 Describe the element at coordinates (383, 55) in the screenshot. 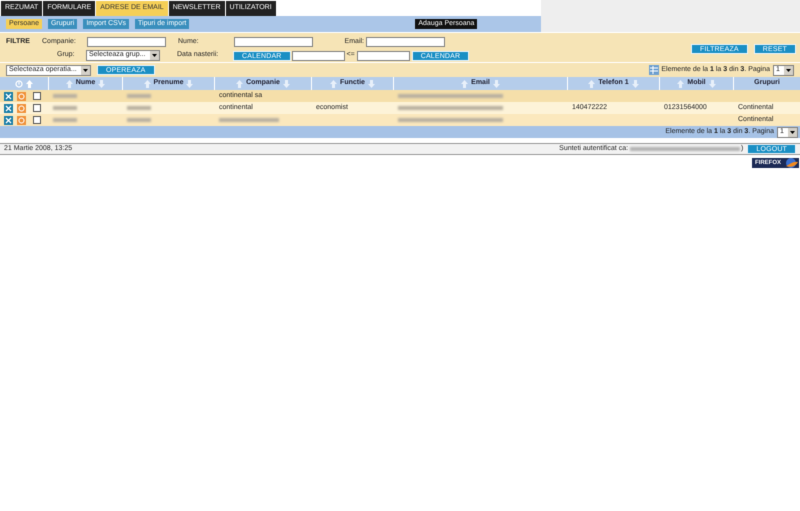

I see `date-to-field` at that location.